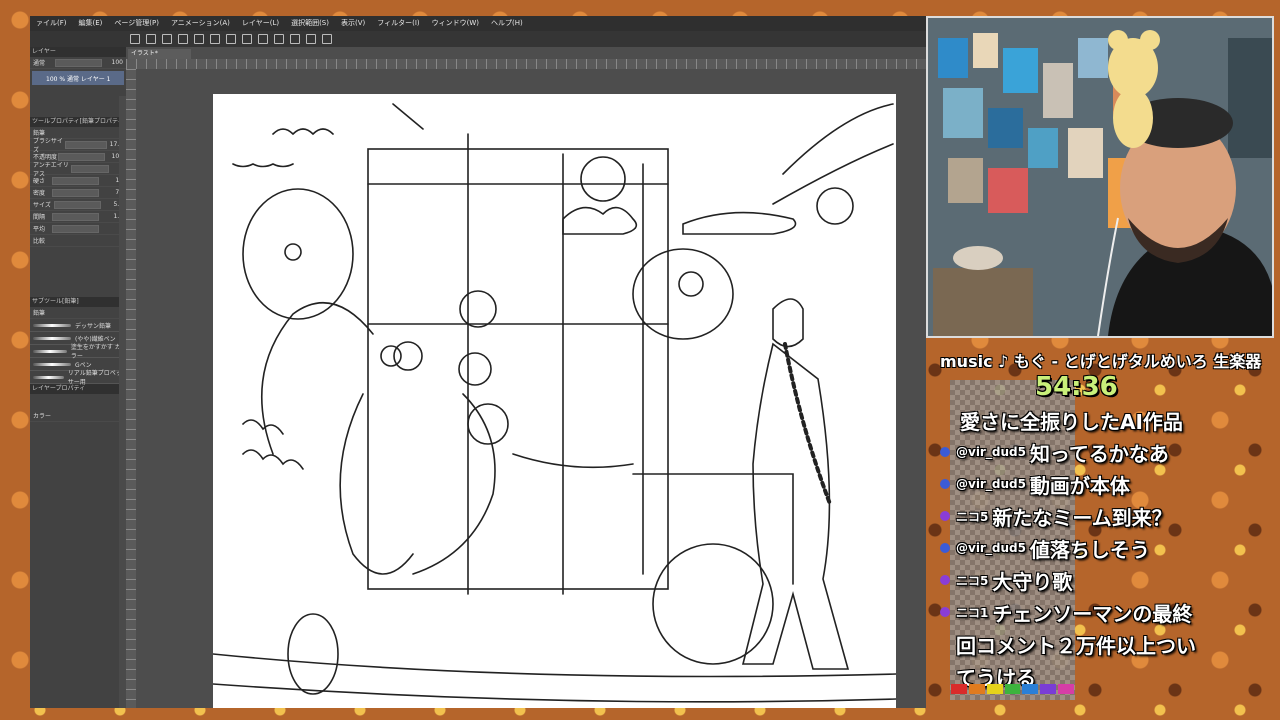  What do you see at coordinates (1089, 549) in the screenshot?
I see `chat-text: 値落ちしそう` at bounding box center [1089, 549].